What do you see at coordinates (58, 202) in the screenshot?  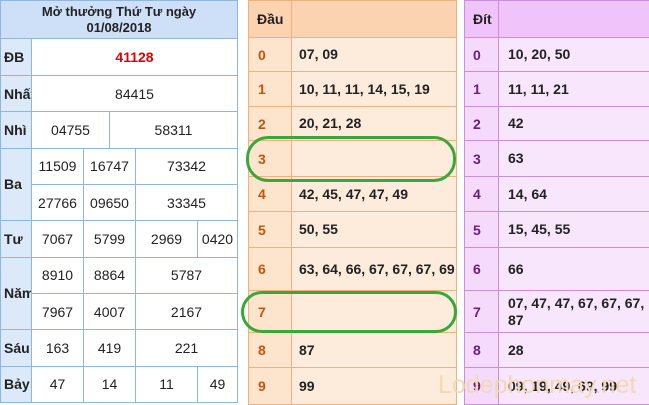 I see `third-prize-value: 27766` at bounding box center [58, 202].